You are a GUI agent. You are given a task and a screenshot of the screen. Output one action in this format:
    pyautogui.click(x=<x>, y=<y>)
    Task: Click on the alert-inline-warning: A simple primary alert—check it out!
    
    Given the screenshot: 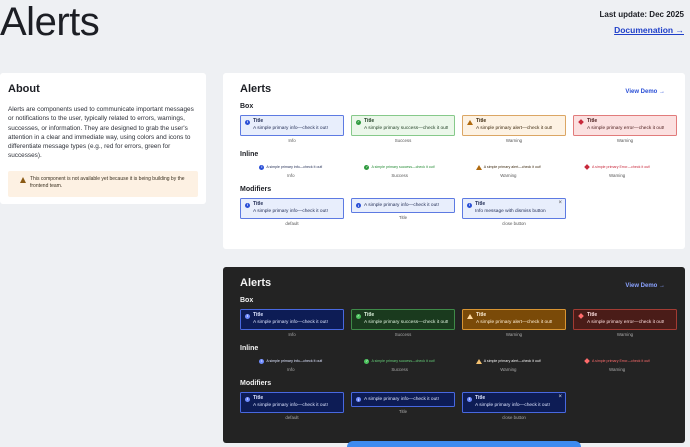 What is the action you would take?
    pyautogui.click(x=508, y=361)
    